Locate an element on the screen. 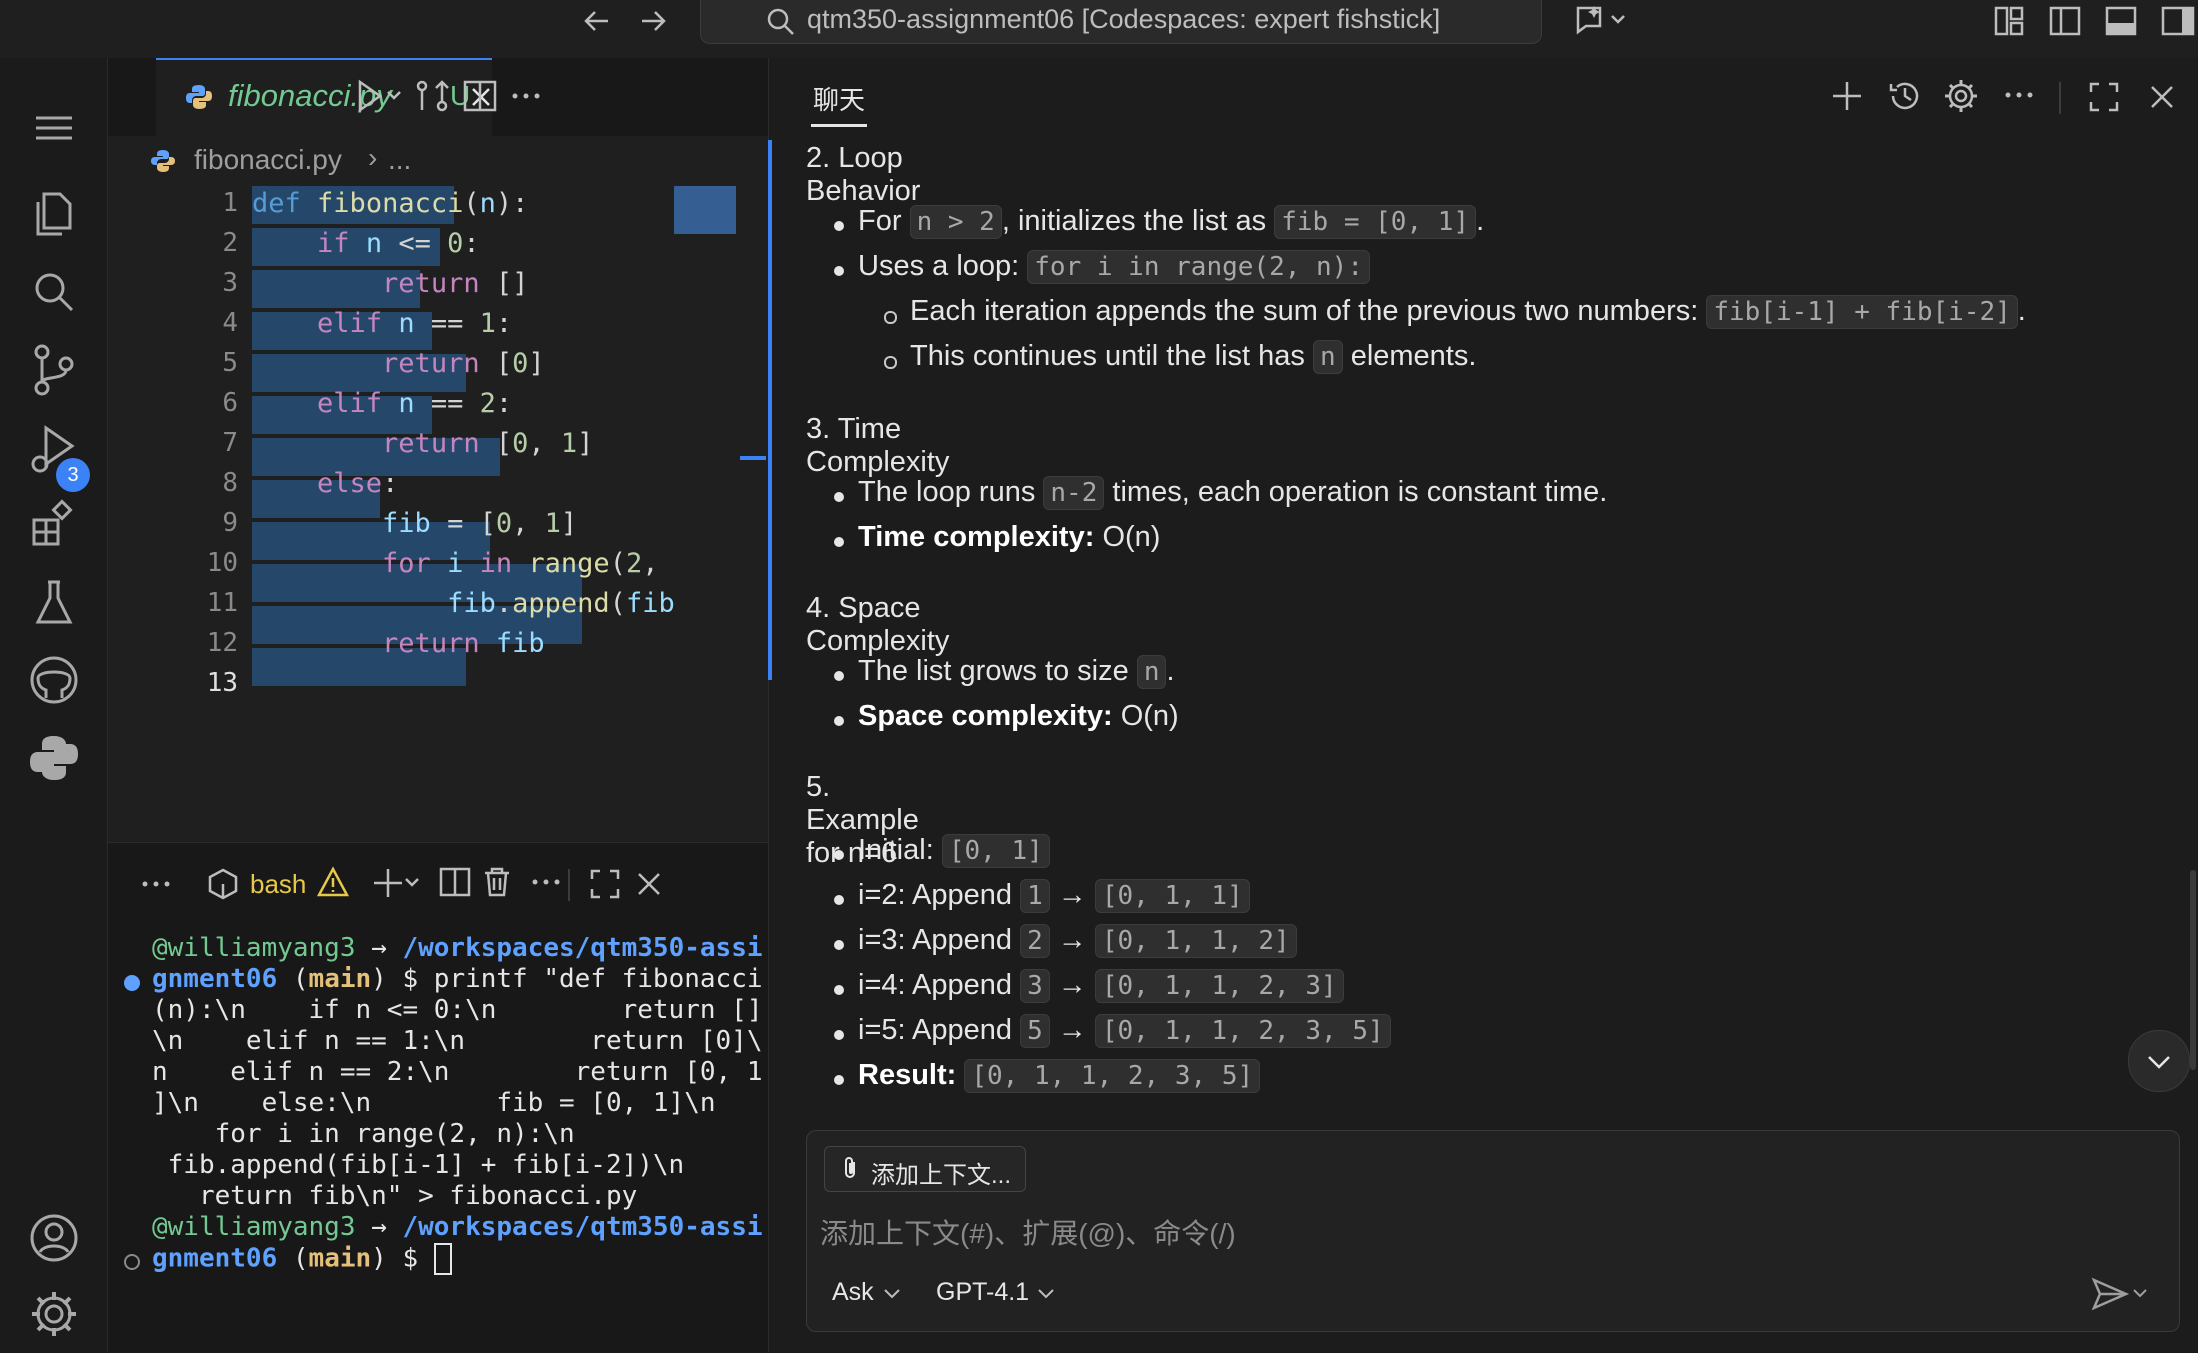  bullet-text: Uses a loop: for i in range(2, n): is located at coordinates (1114, 267).